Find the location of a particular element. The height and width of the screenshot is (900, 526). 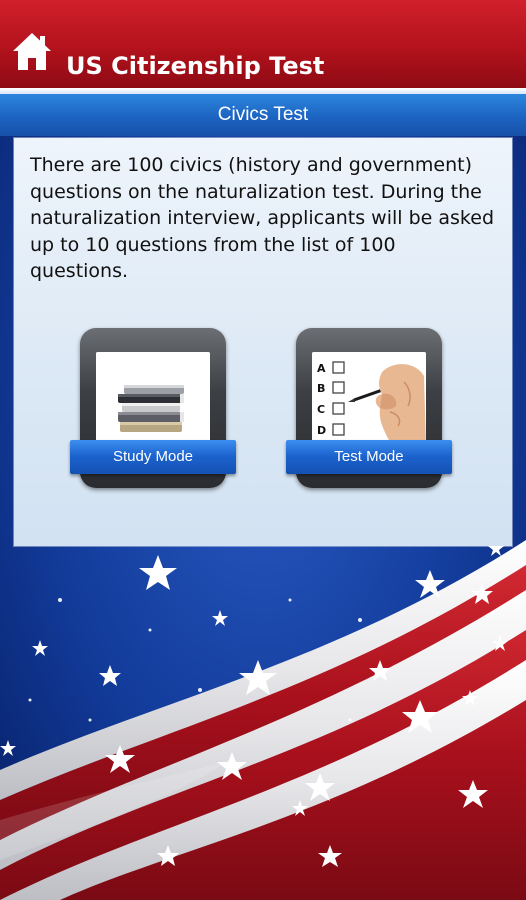

section-title: Civics Test is located at coordinates (263, 115).